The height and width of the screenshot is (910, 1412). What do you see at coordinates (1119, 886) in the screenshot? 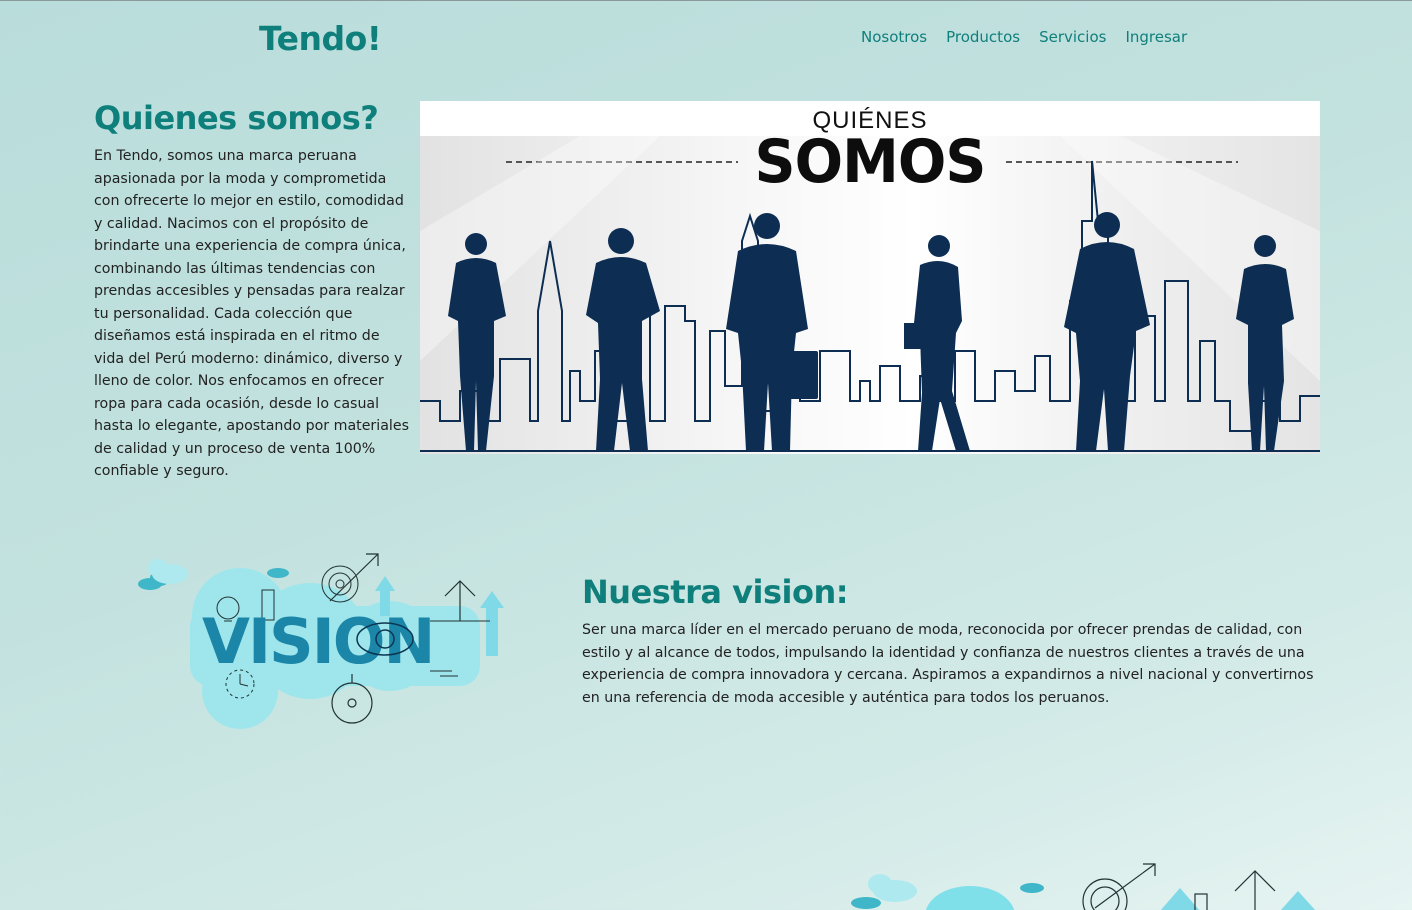
I see `target-icon` at bounding box center [1119, 886].